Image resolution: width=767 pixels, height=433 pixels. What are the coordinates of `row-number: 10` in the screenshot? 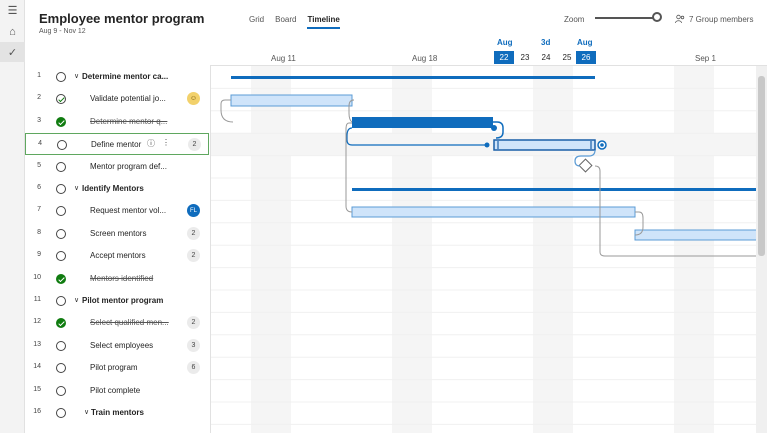 It's located at (37, 277).